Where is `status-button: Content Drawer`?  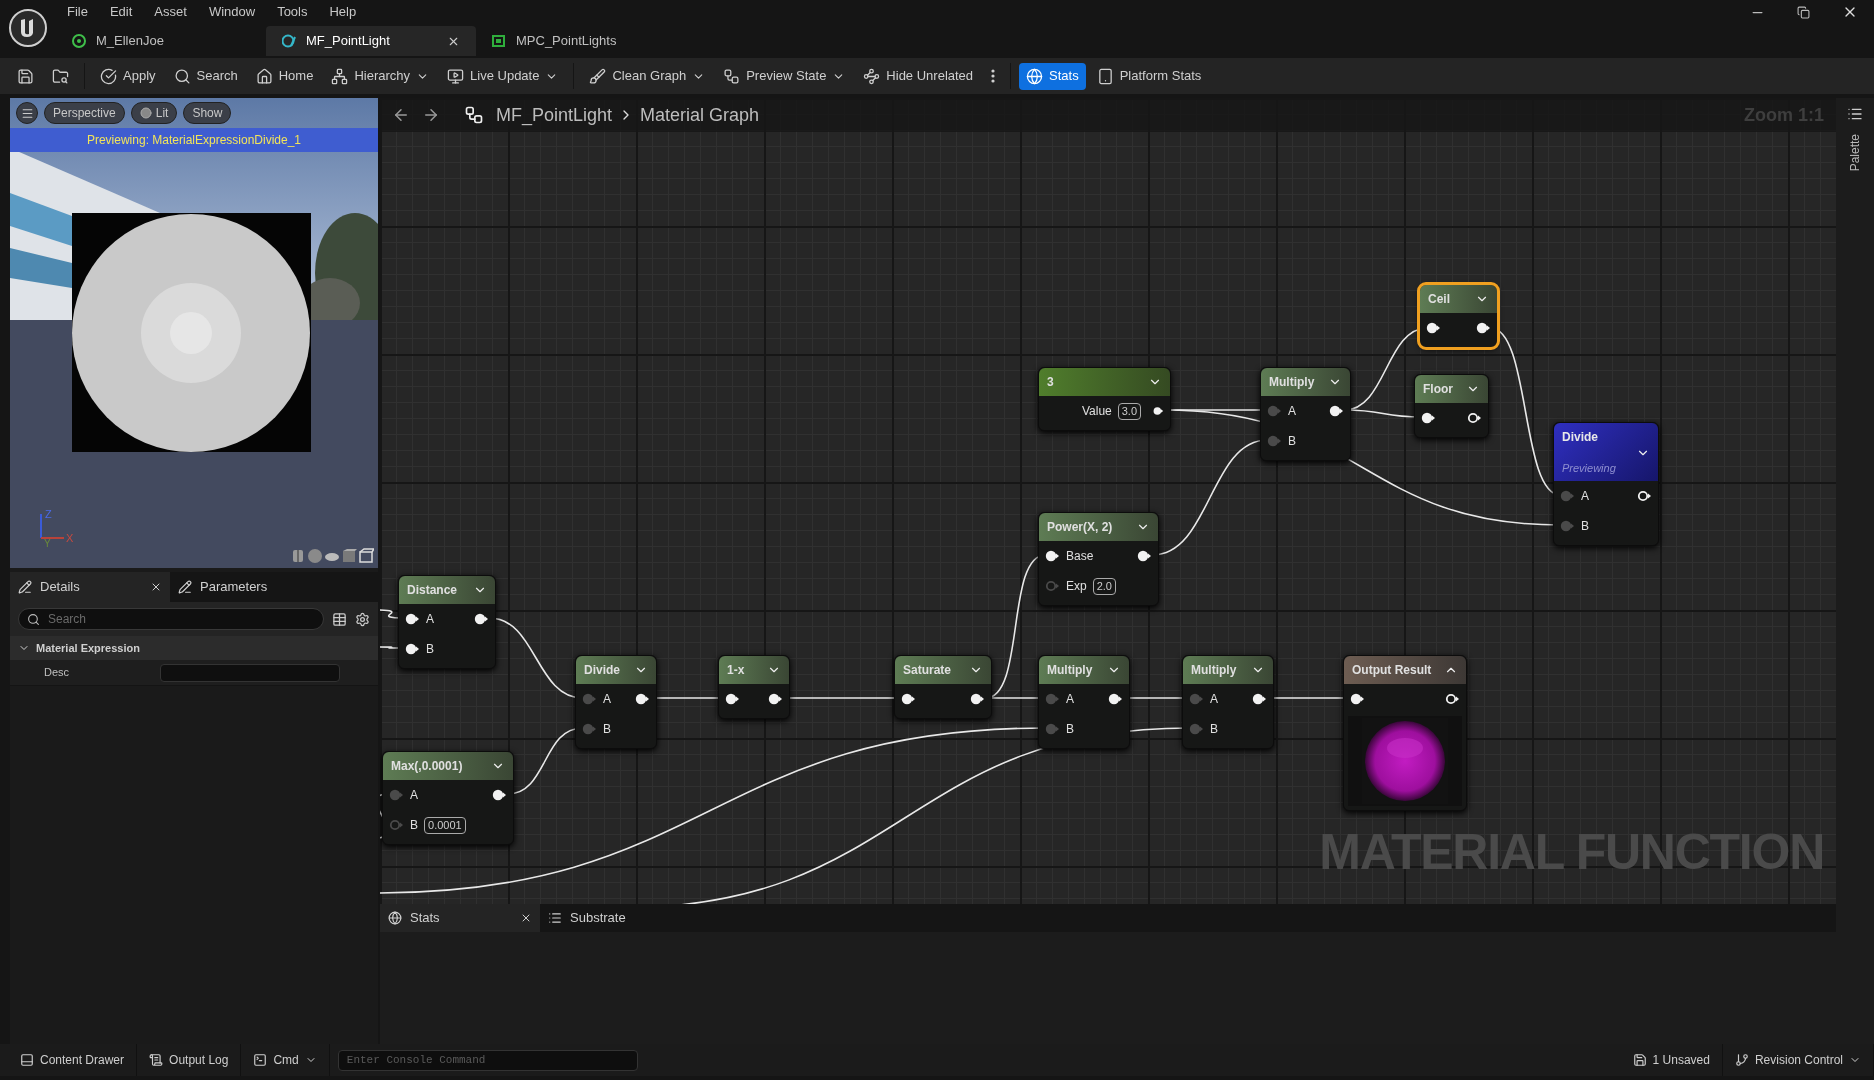 status-button: Content Drawer is located at coordinates (73, 1060).